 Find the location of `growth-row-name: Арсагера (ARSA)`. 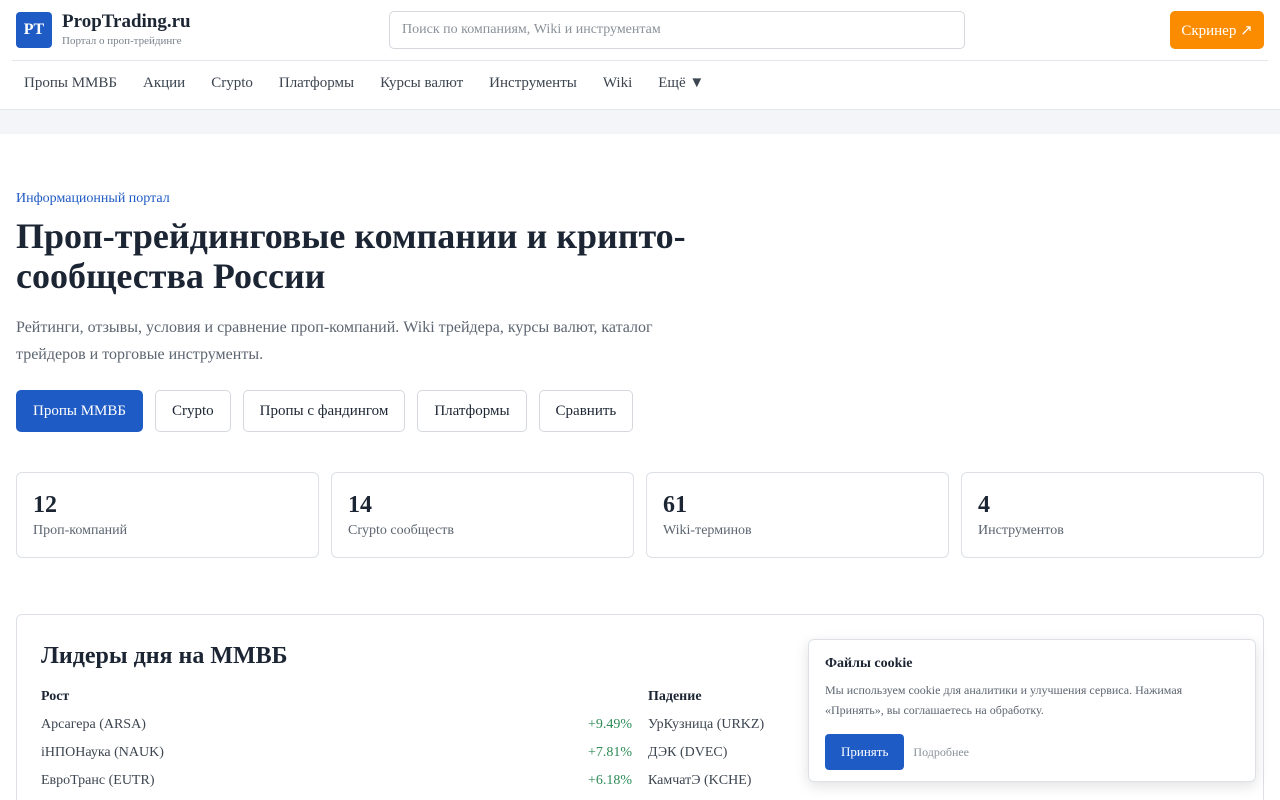

growth-row-name: Арсагера (ARSA) is located at coordinates (93, 725).